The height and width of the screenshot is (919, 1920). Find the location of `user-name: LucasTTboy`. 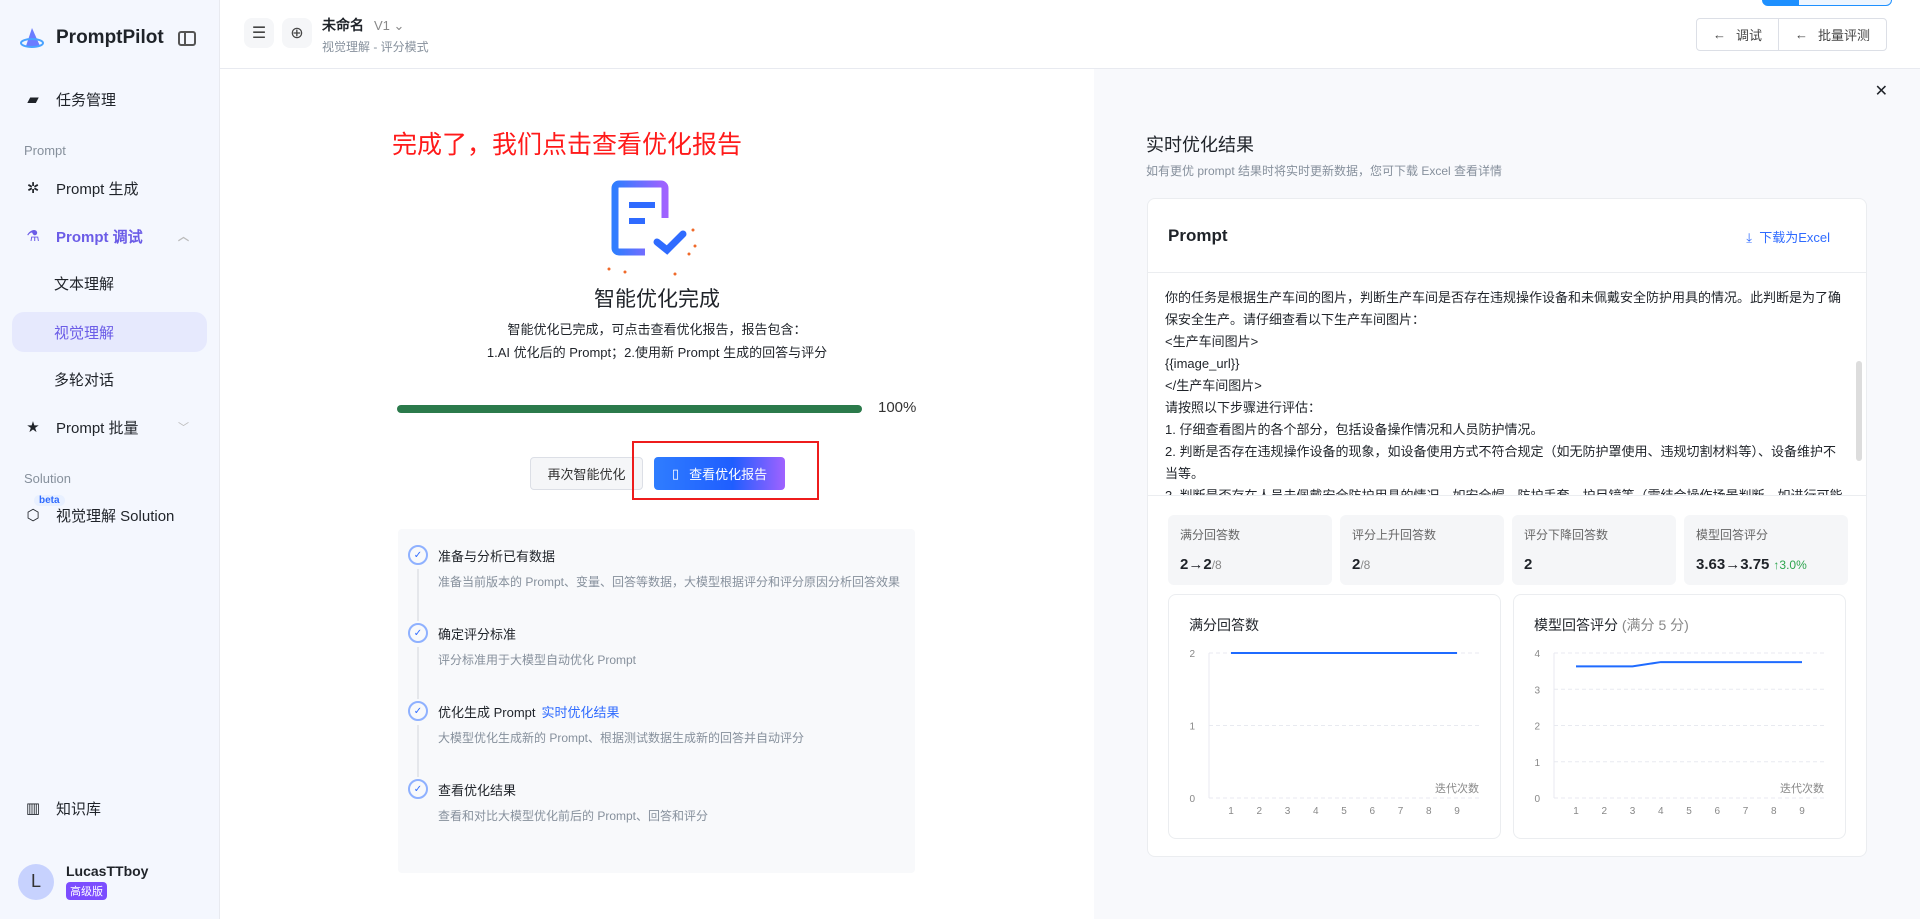

user-name: LucasTTboy is located at coordinates (107, 871).